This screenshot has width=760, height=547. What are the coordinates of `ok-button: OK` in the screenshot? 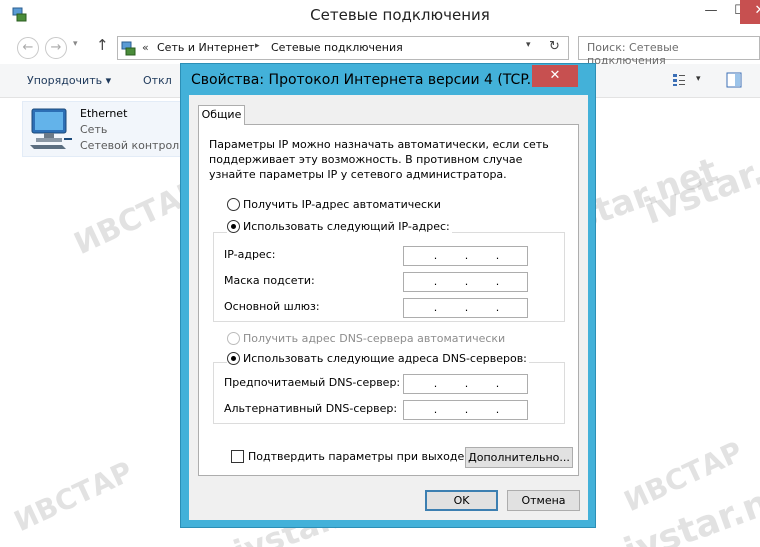 It's located at (461, 500).